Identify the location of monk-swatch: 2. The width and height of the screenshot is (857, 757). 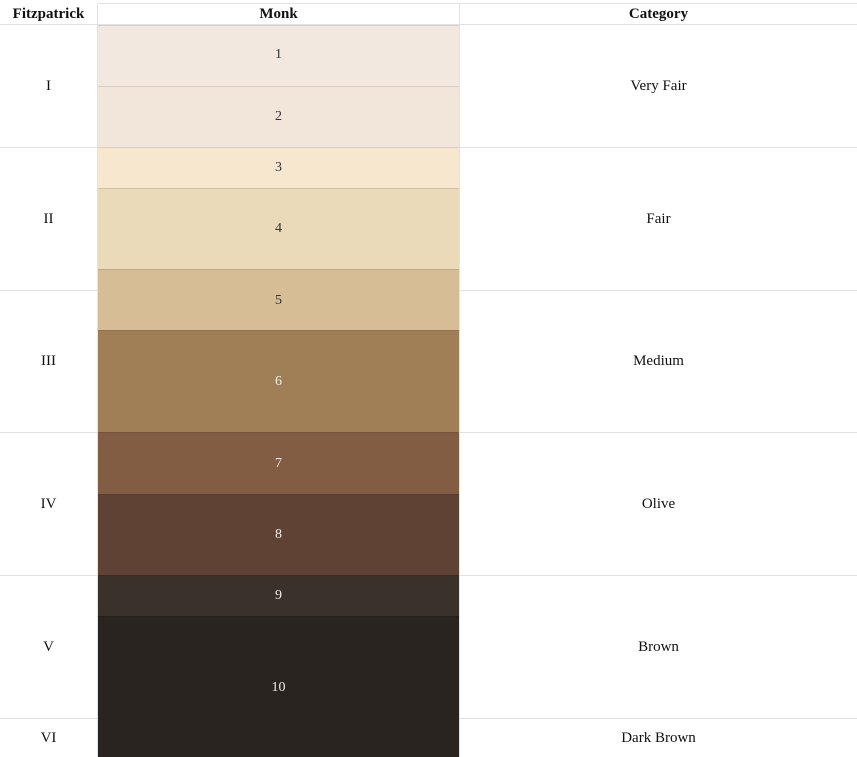
(278, 116).